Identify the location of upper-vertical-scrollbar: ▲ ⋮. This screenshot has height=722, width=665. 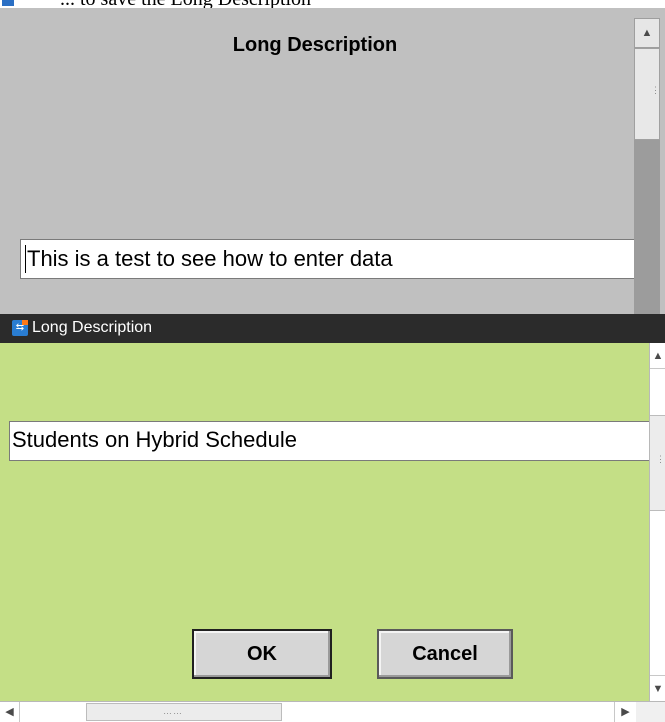
(647, 166).